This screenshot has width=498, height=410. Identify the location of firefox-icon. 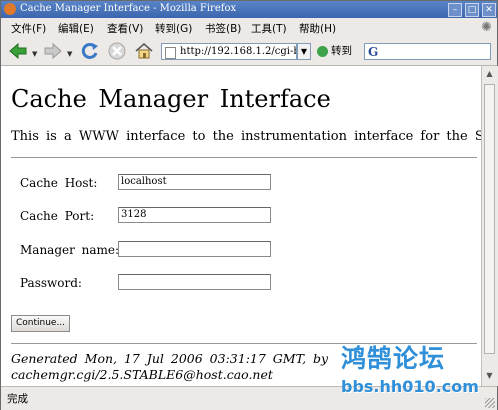
(10, 9).